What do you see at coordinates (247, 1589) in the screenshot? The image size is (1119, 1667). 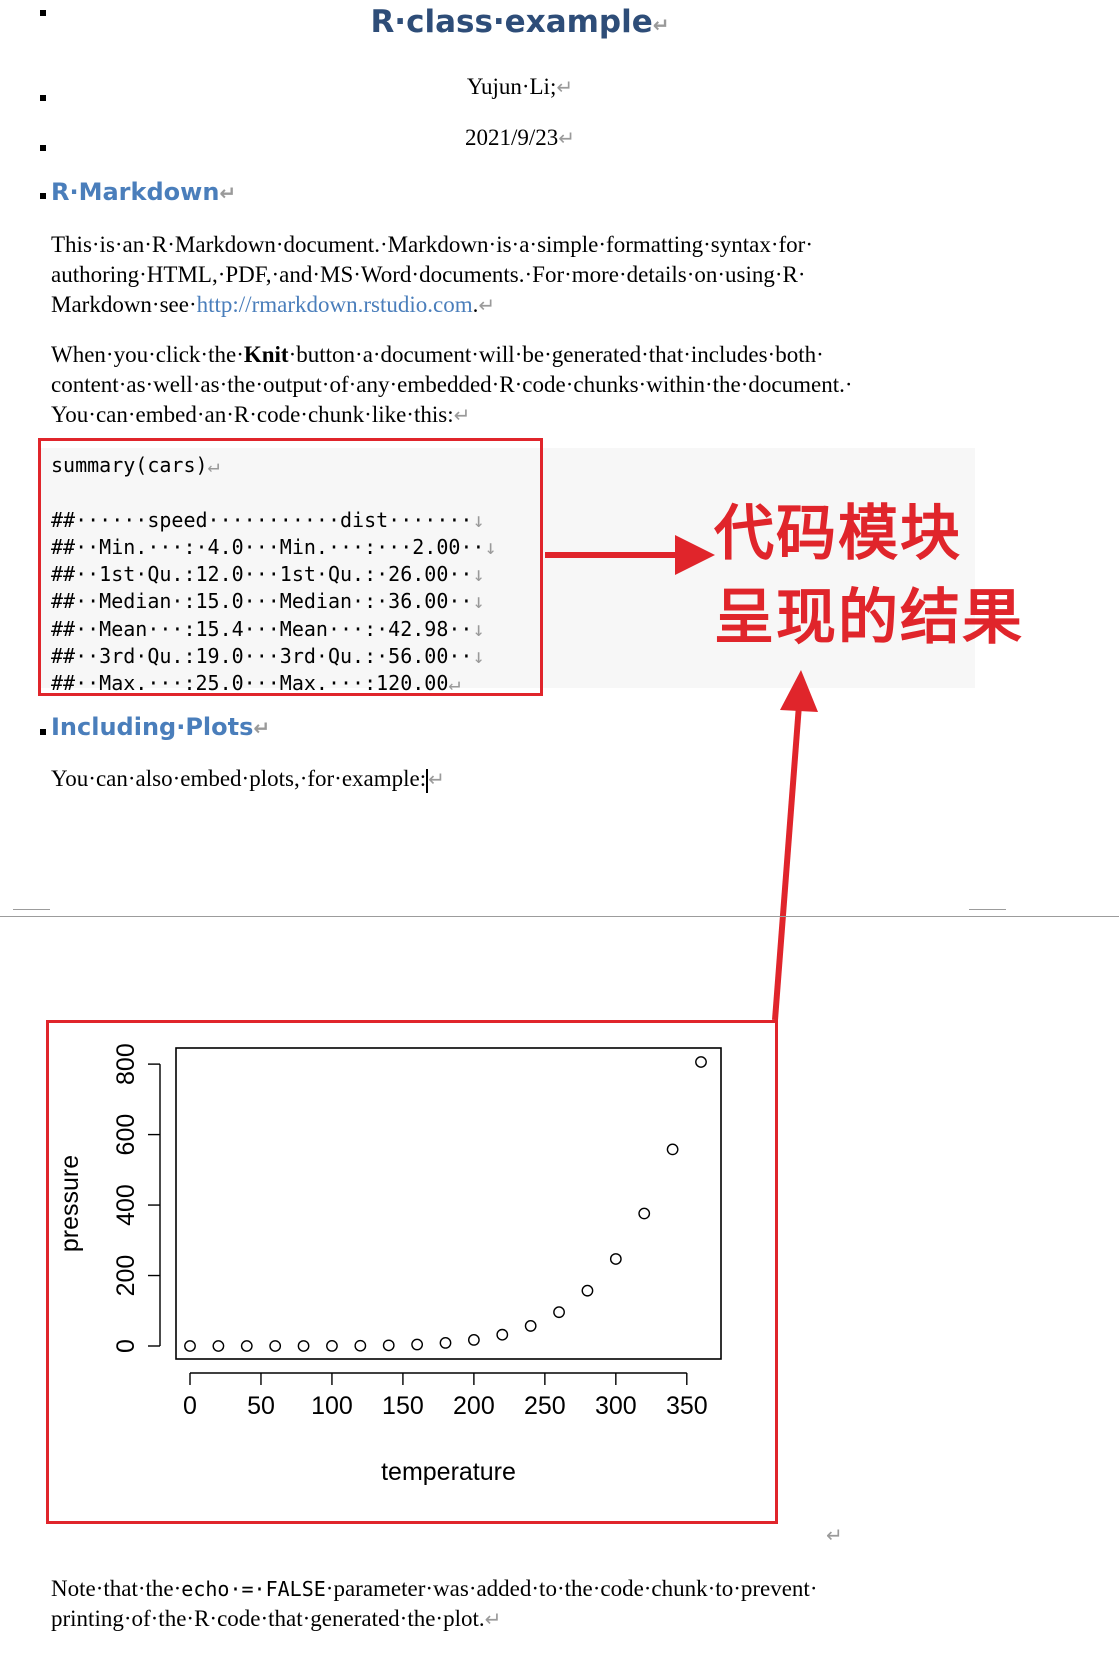 I see `inline-code-equals: ·=·` at bounding box center [247, 1589].